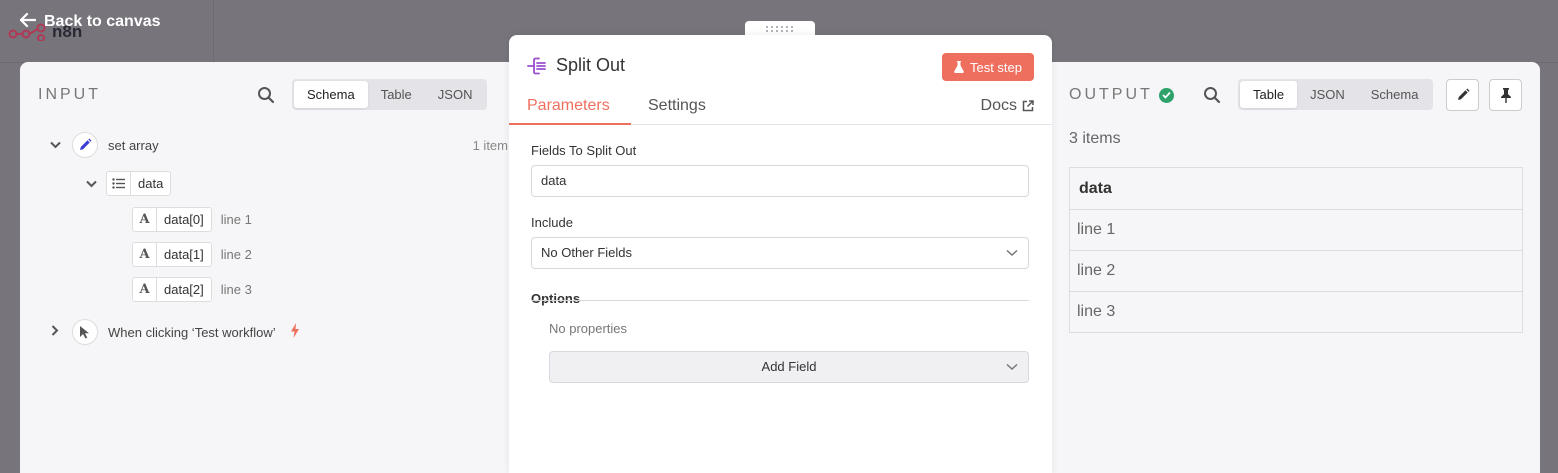 The height and width of the screenshot is (473, 1558). Describe the element at coordinates (396, 94) in the screenshot. I see `input-view-table: Table` at that location.